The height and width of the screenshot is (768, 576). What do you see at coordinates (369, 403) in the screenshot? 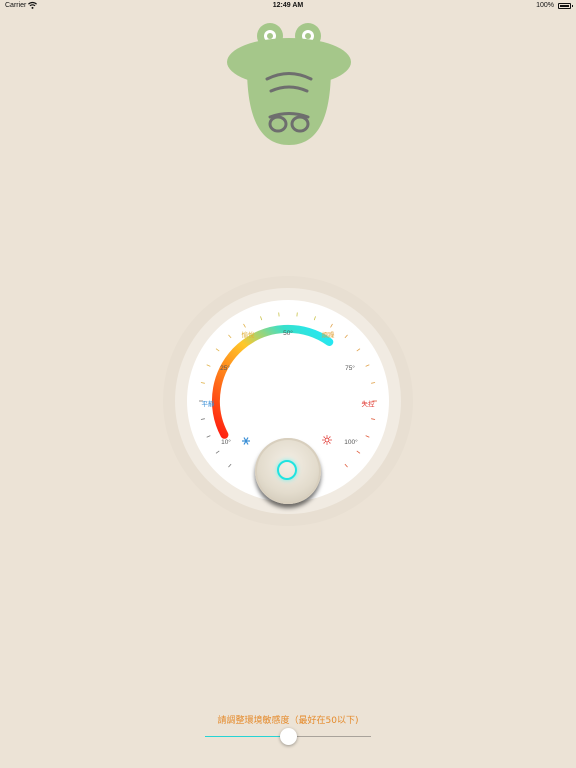
I see `label-out-of-control: 失控` at bounding box center [369, 403].